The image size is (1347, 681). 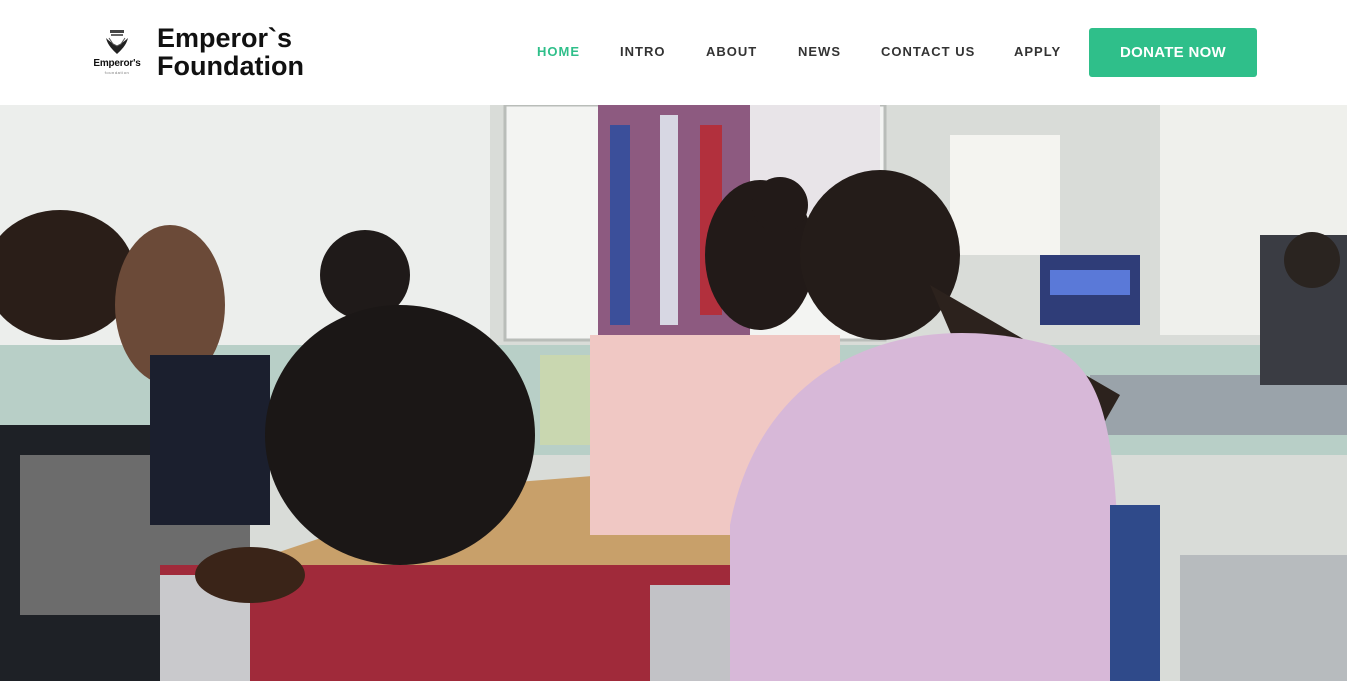 I want to click on site-title-line2: Foundation, so click(x=230, y=66).